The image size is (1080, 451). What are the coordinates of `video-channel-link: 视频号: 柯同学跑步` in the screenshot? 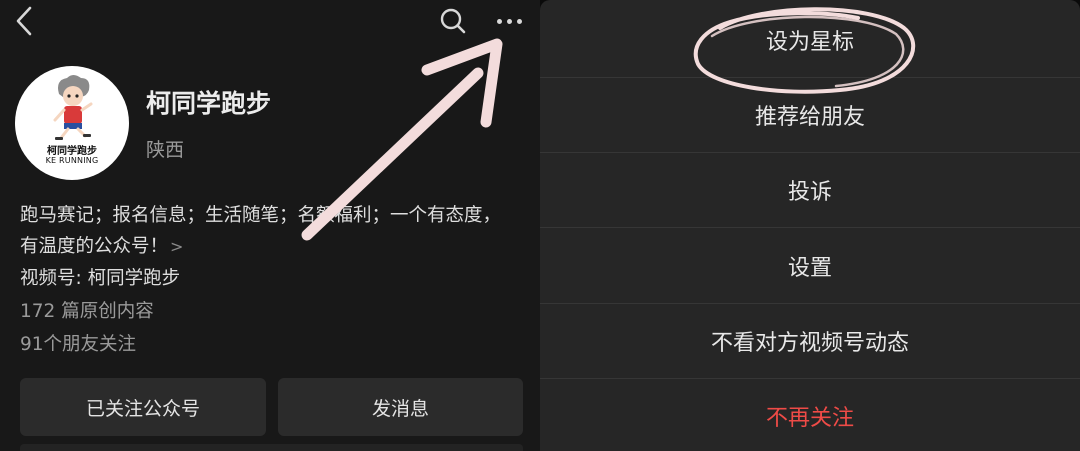 It's located at (100, 277).